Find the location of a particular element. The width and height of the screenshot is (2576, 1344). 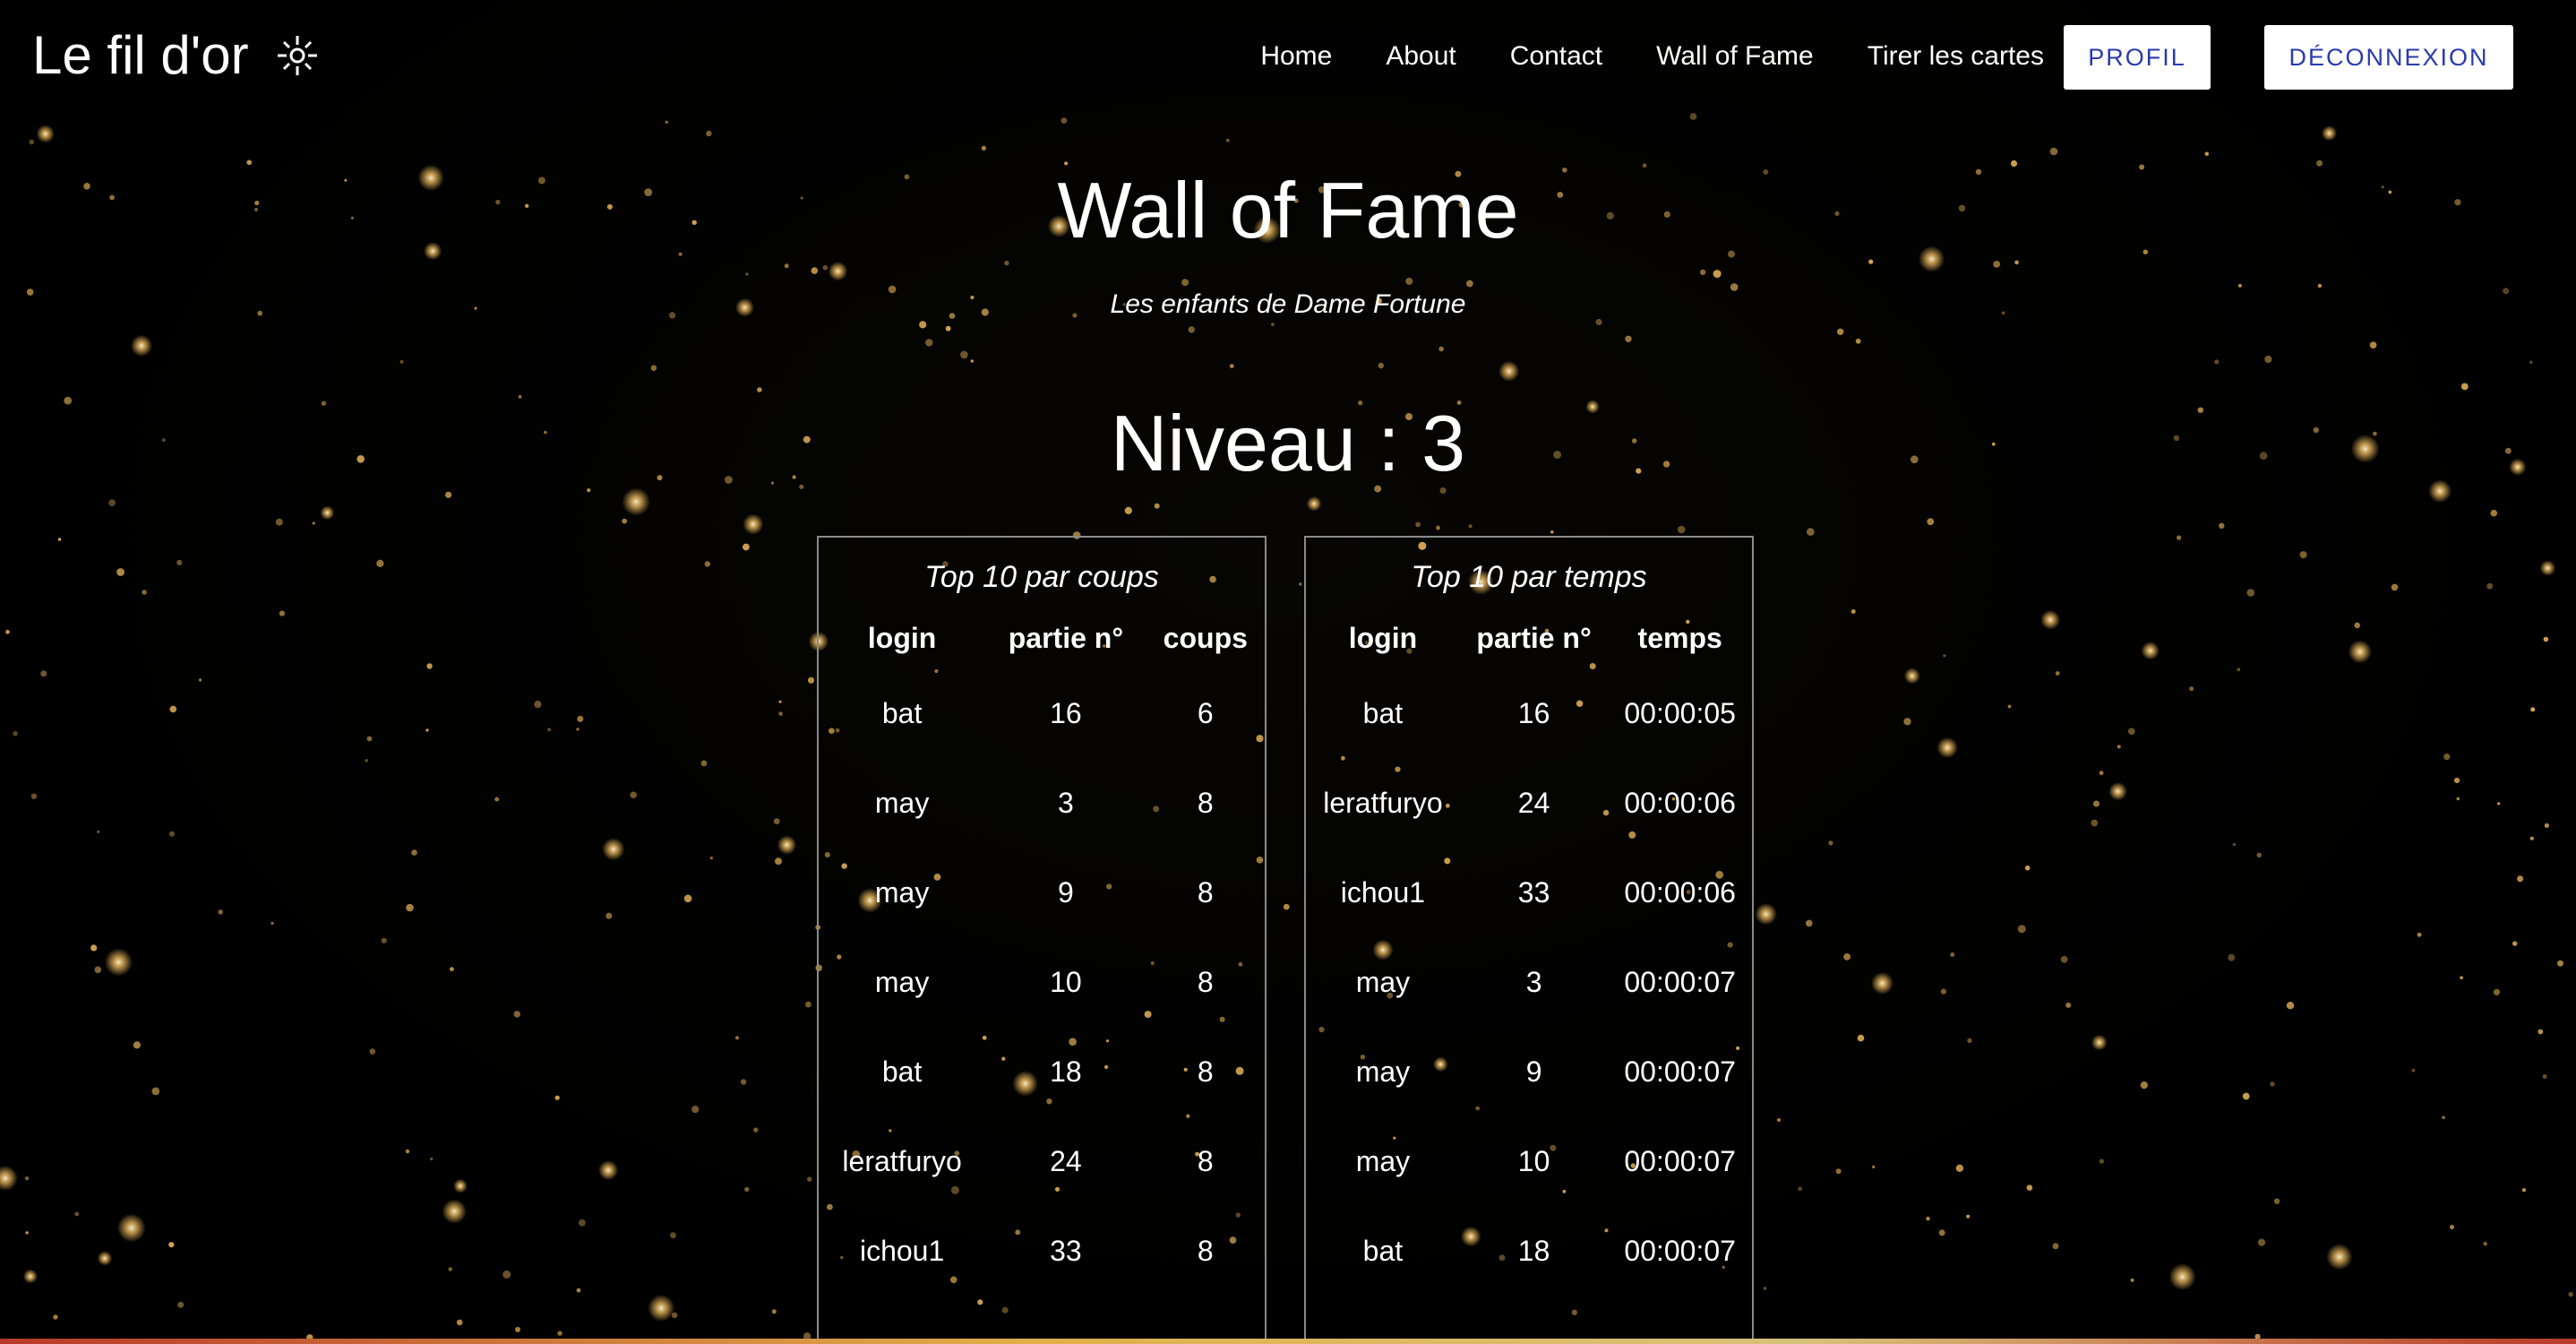

nav-link-wall-of-fame: Wall of Fame is located at coordinates (1735, 56).